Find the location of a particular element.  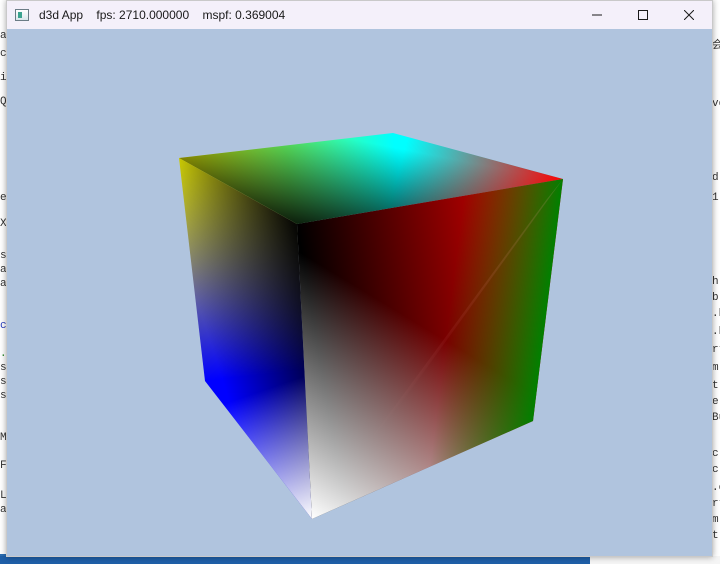

background-text: .c is located at coordinates (716, 488).